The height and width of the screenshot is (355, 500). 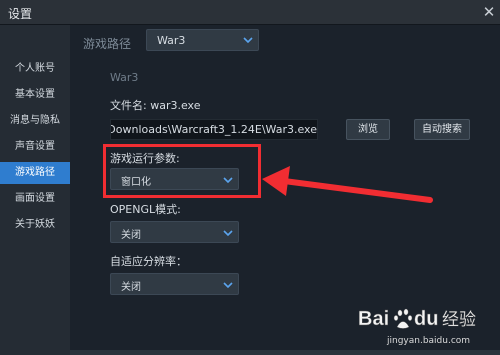 I want to click on bottom-strip, so click(x=285, y=352).